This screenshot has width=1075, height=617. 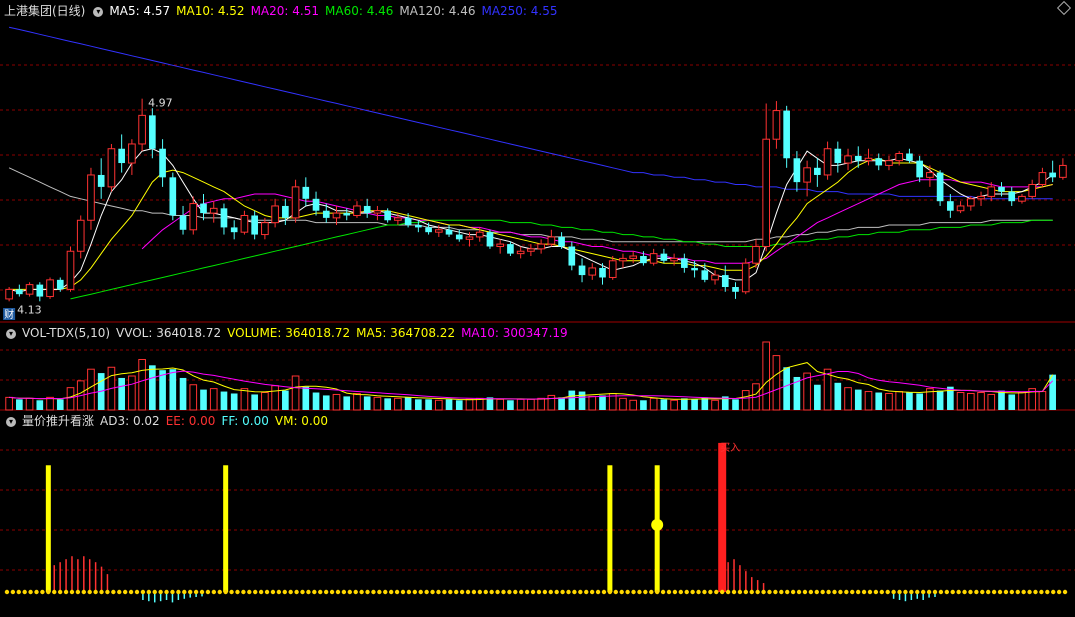 I want to click on smiley-icon, so click(x=657, y=524).